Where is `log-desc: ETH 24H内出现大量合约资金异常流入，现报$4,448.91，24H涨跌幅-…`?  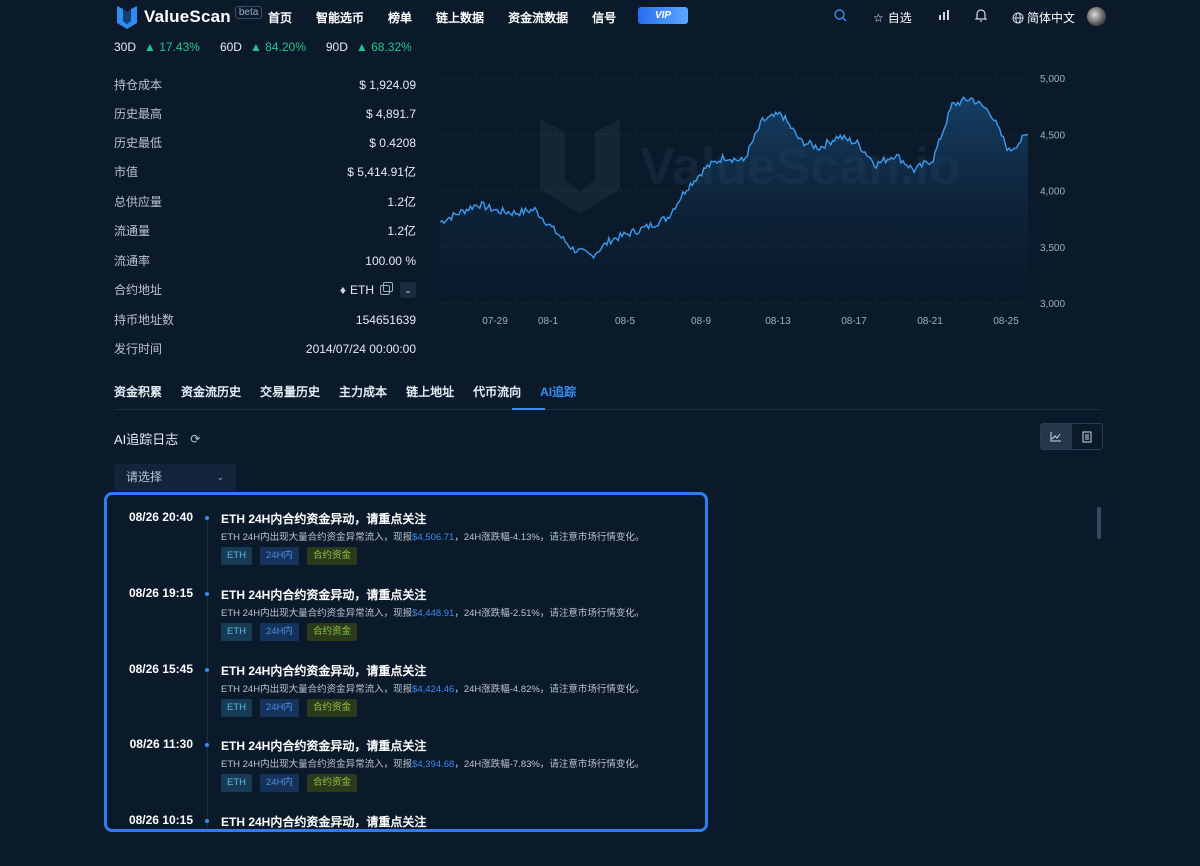
log-desc: ETH 24H内出现大量合约资金异常流入，现报$4,448.91，24H涨跌幅-… is located at coordinates (433, 613).